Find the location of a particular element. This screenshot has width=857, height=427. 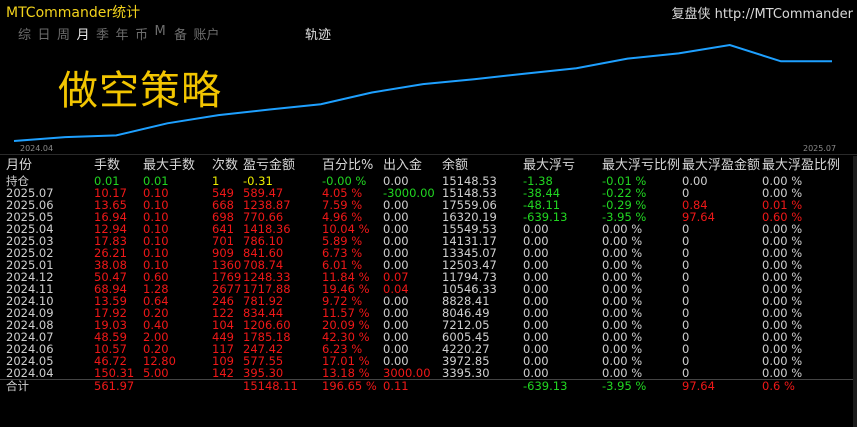

total-cell: 0.6 % is located at coordinates (808, 385).